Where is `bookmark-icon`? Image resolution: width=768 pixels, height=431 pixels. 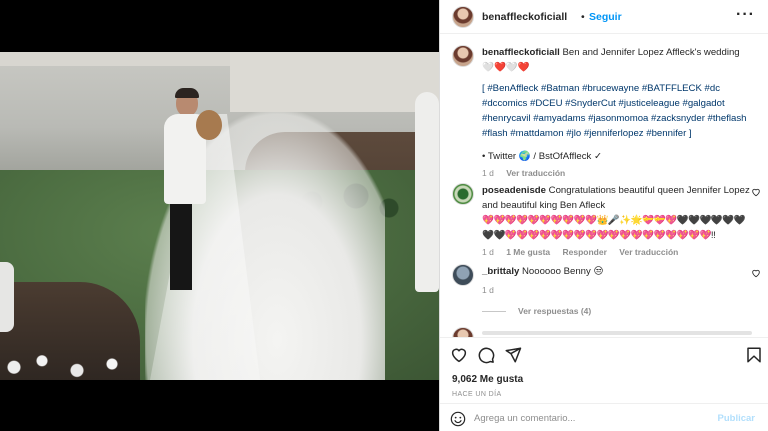 bookmark-icon is located at coordinates (754, 355).